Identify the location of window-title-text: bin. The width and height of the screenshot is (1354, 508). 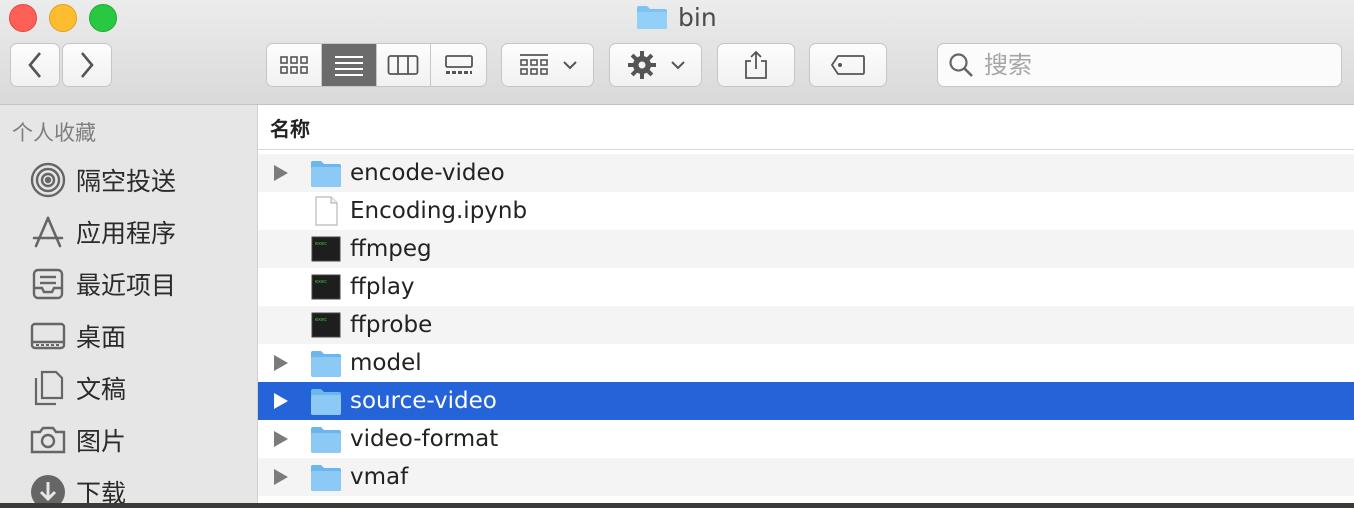
(697, 17).